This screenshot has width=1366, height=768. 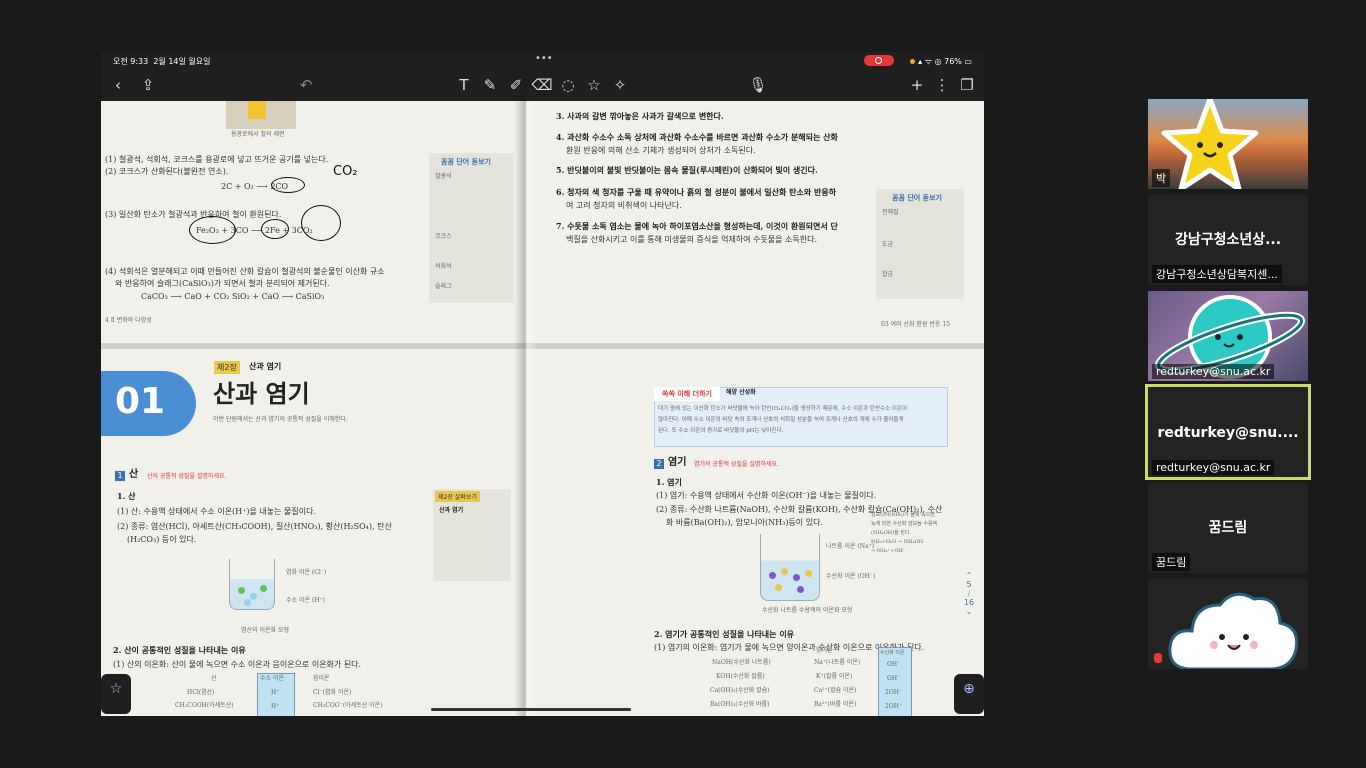 I want to click on chapter-number: 01, so click(x=140, y=401).